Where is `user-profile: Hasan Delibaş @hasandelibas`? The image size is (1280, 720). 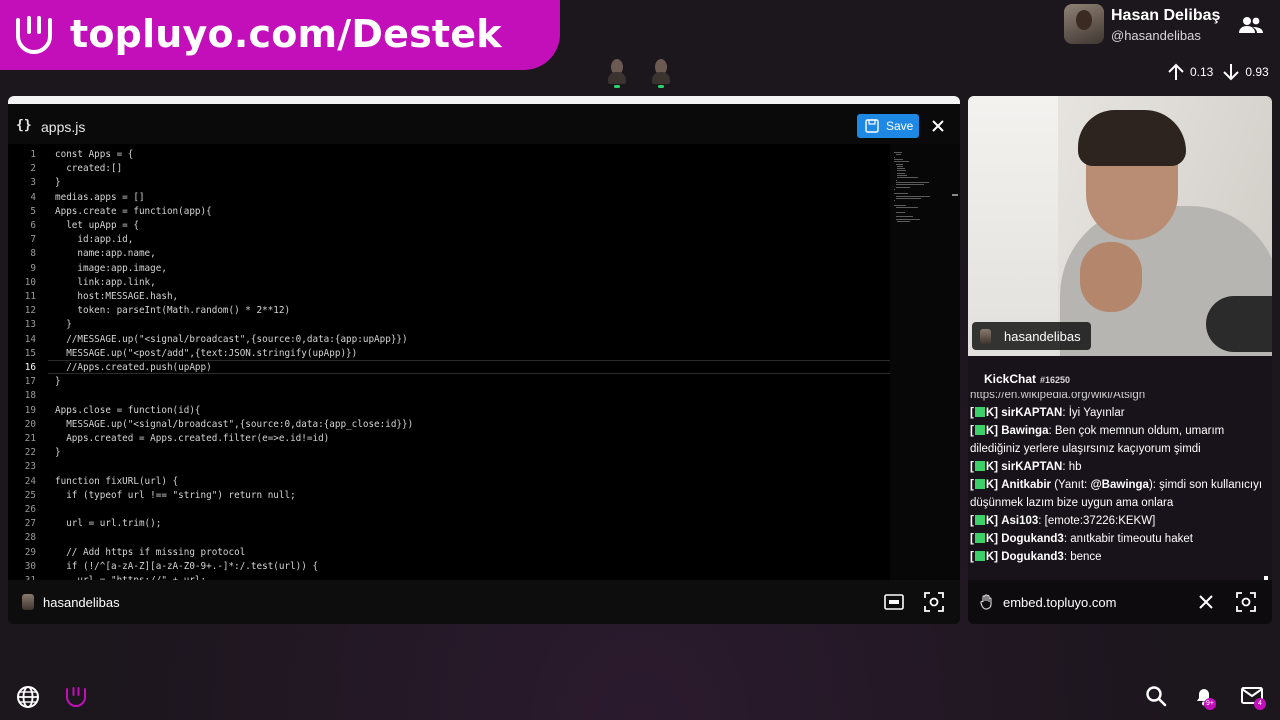
user-profile: Hasan Delibaş @hasandelibas is located at coordinates (1172, 26).